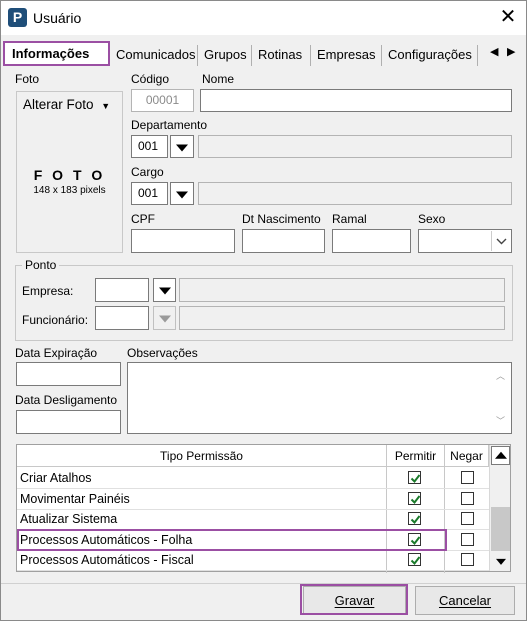 The image size is (527, 621). I want to click on tab-informacoes: Informações, so click(56, 53).